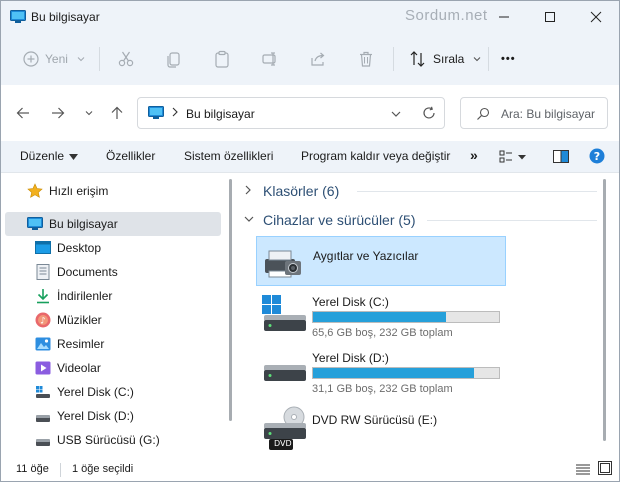 This screenshot has width=620, height=482. I want to click on cut-button, so click(126, 59).